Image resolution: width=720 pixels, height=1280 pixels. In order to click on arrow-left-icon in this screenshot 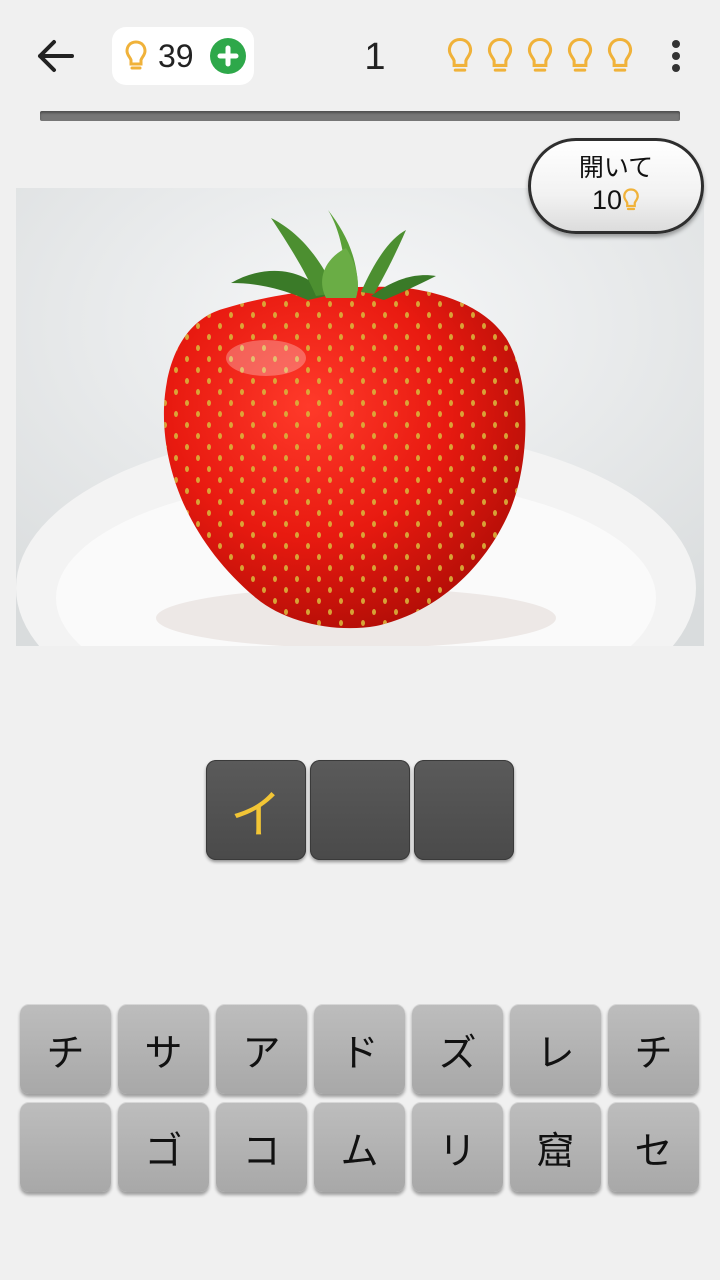, I will do `click(56, 56)`.